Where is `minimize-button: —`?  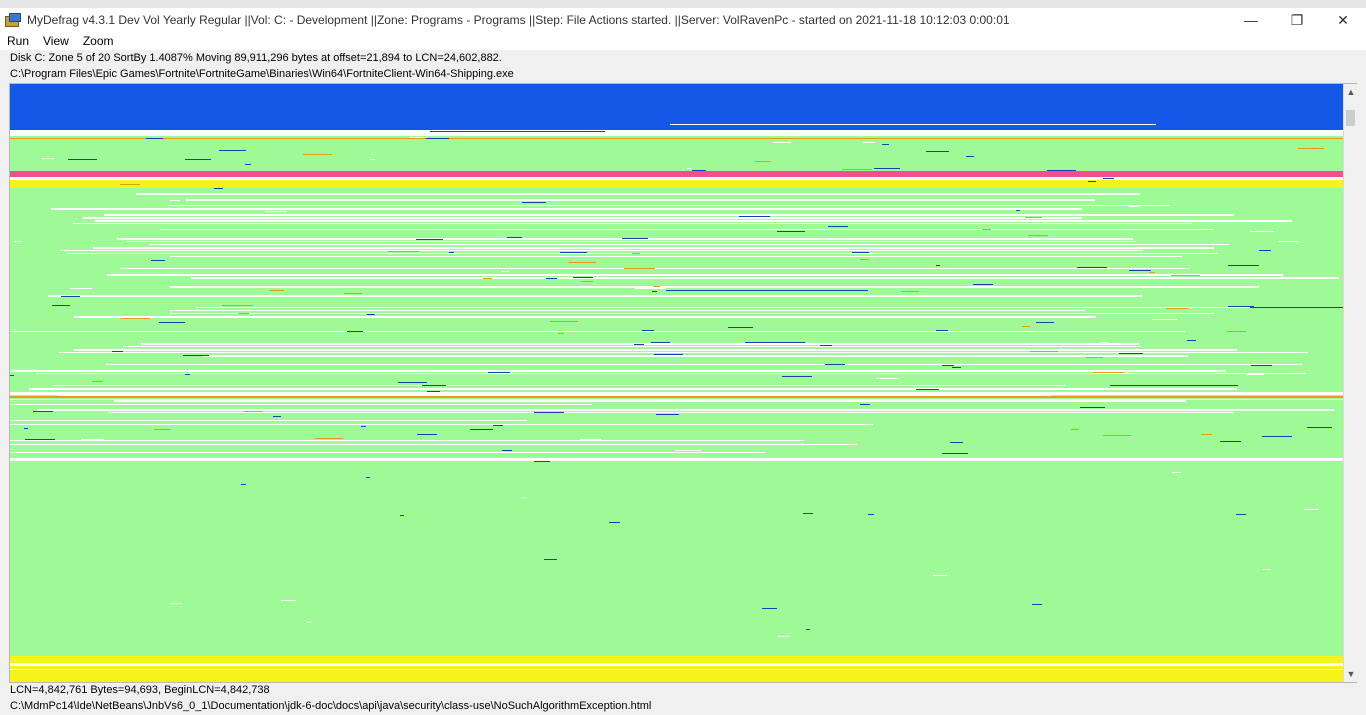 minimize-button: — is located at coordinates (1251, 20).